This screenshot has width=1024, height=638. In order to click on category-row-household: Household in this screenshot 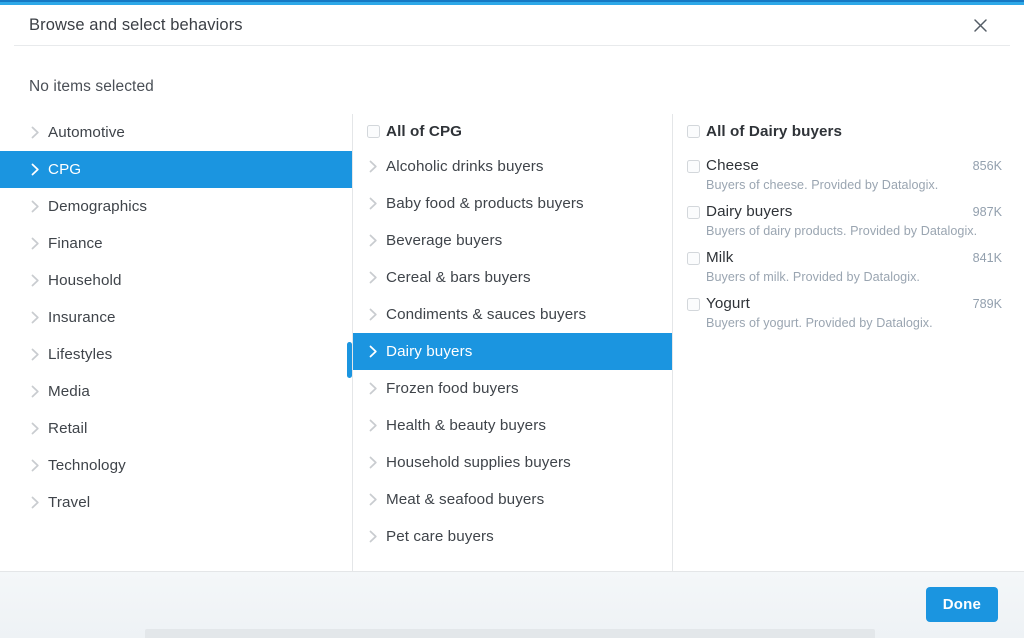, I will do `click(176, 280)`.